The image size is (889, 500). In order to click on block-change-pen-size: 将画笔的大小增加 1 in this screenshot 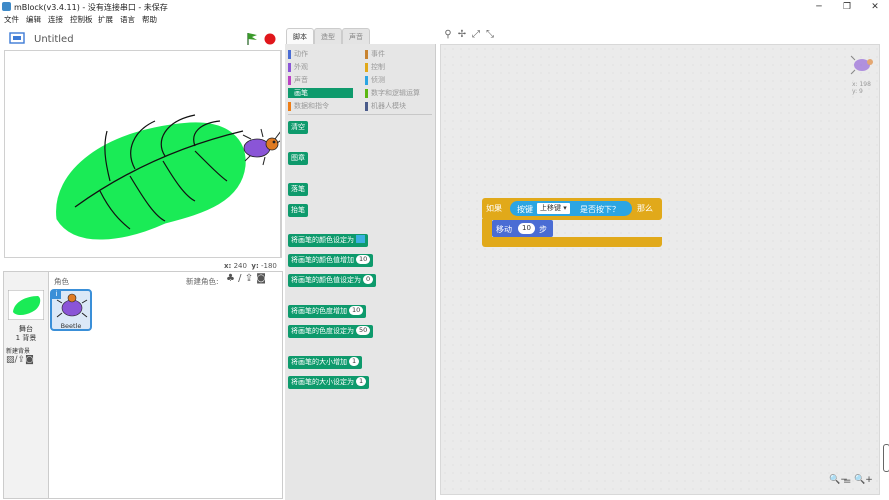, I will do `click(325, 362)`.